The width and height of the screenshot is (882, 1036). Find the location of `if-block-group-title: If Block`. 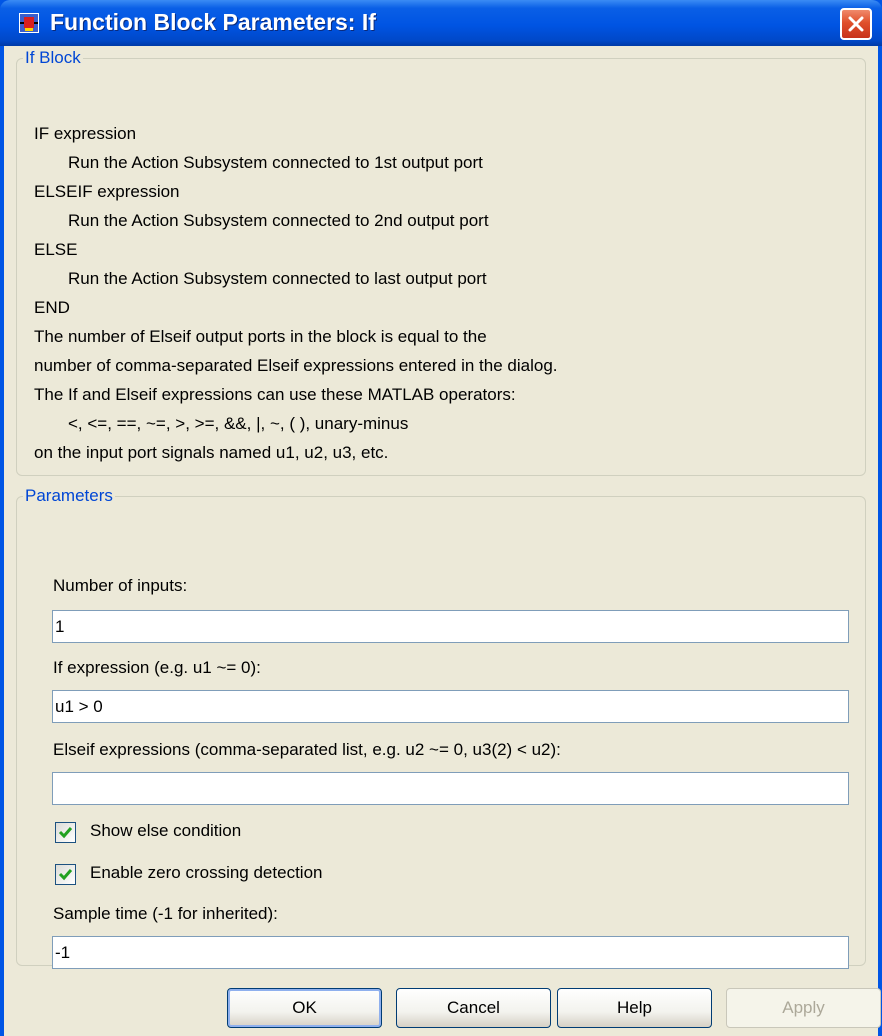

if-block-group-title: If Block is located at coordinates (53, 57).